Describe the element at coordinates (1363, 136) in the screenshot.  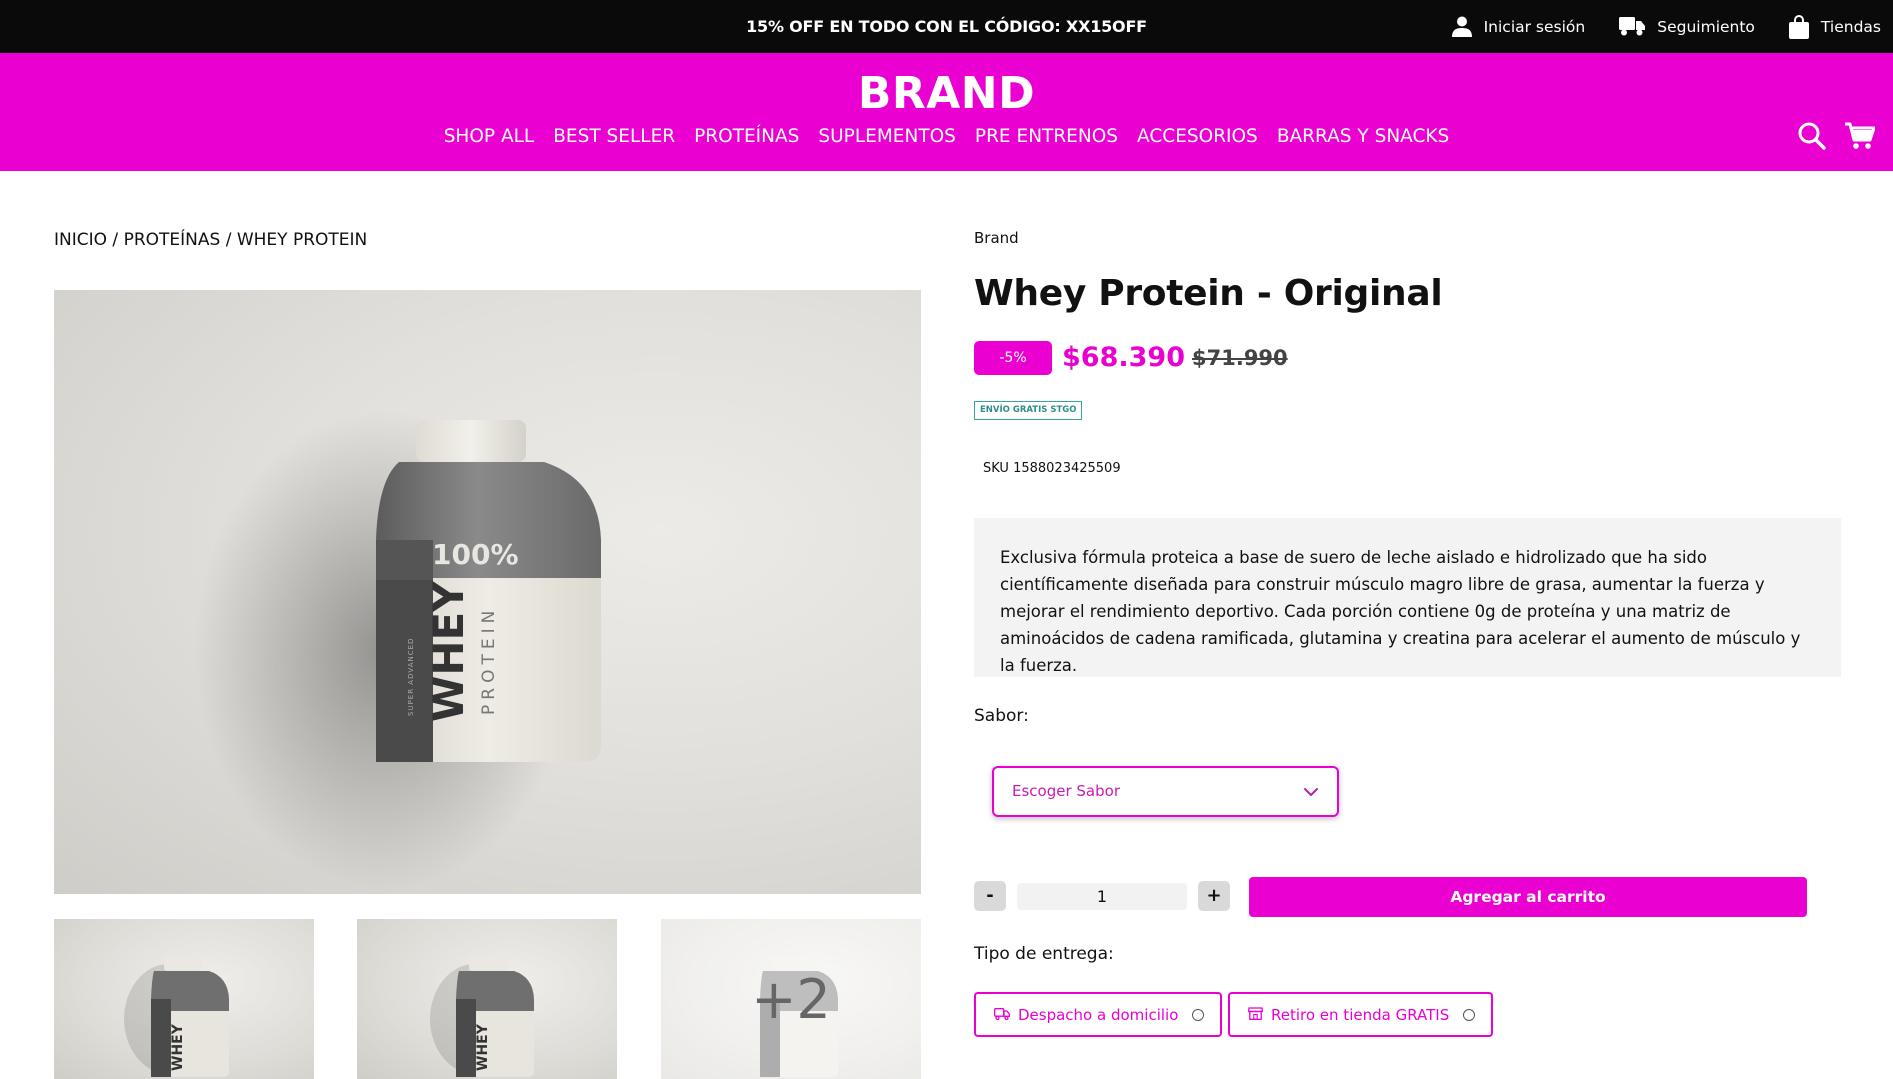
I see `nav-barras-snacks: BARRAS Y SNACKS` at that location.